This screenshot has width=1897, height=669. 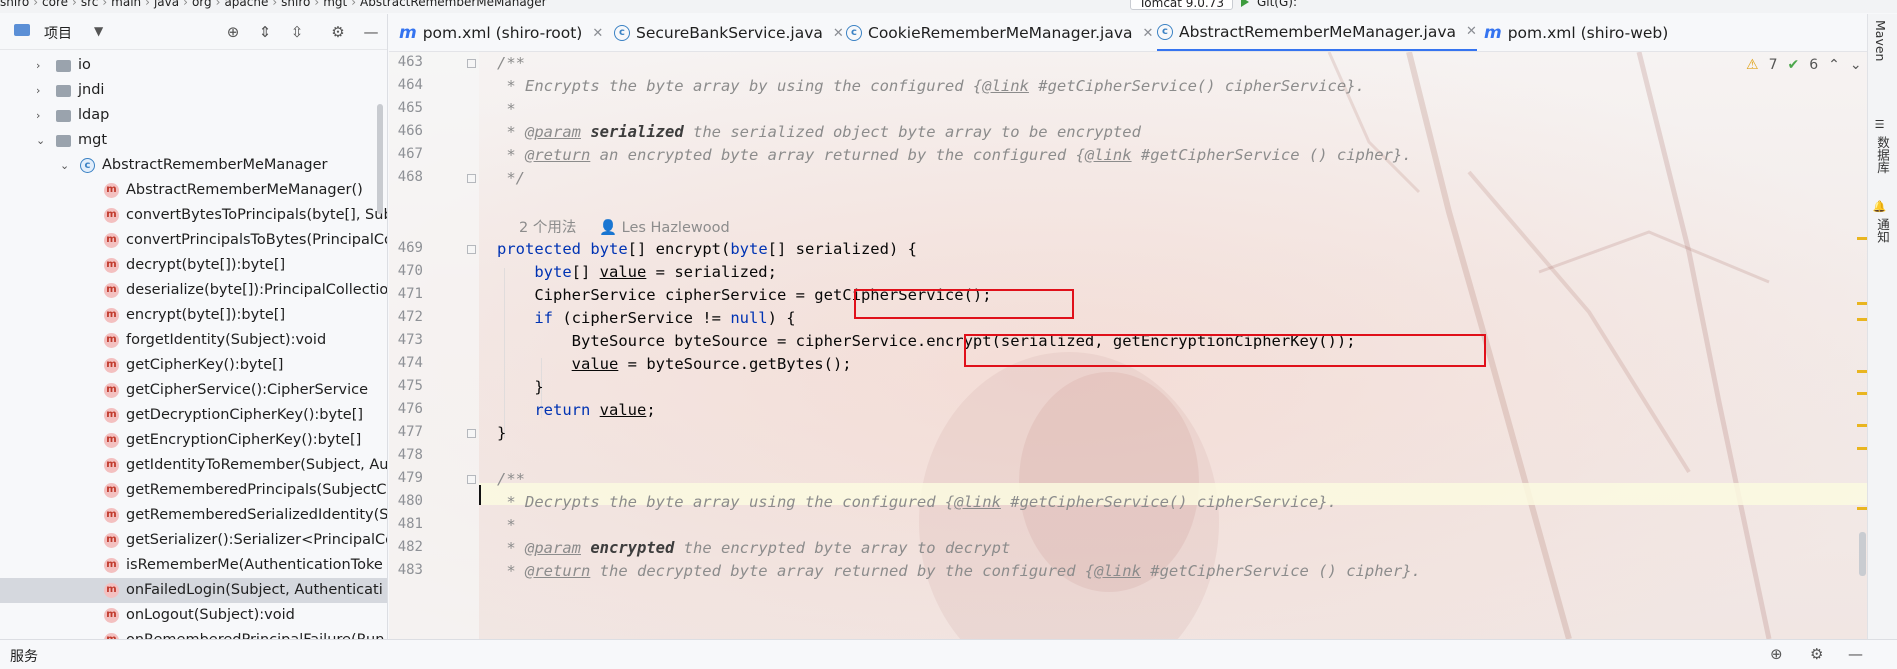 I want to click on tree-item: m onLogout(Subject):void, so click(x=193, y=615).